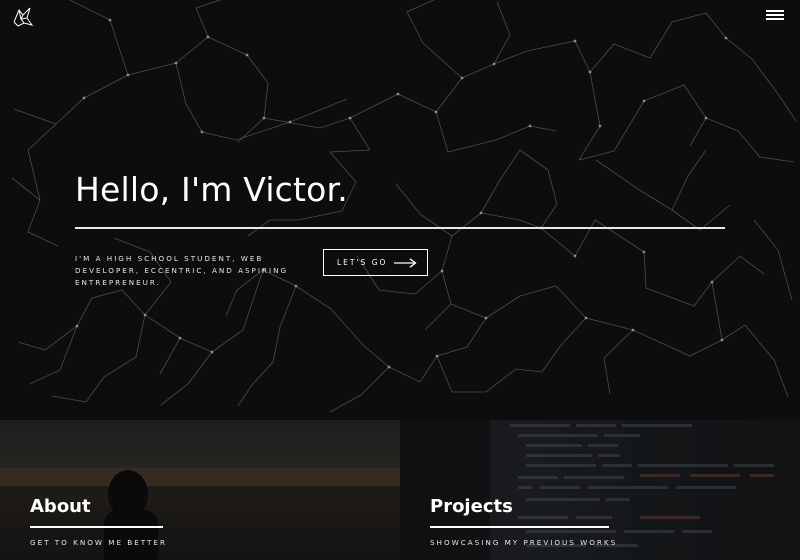 Image resolution: width=800 pixels, height=560 pixels. What do you see at coordinates (200, 490) in the screenshot?
I see `about-tile: About GET TO KNOW ME BETTER` at bounding box center [200, 490].